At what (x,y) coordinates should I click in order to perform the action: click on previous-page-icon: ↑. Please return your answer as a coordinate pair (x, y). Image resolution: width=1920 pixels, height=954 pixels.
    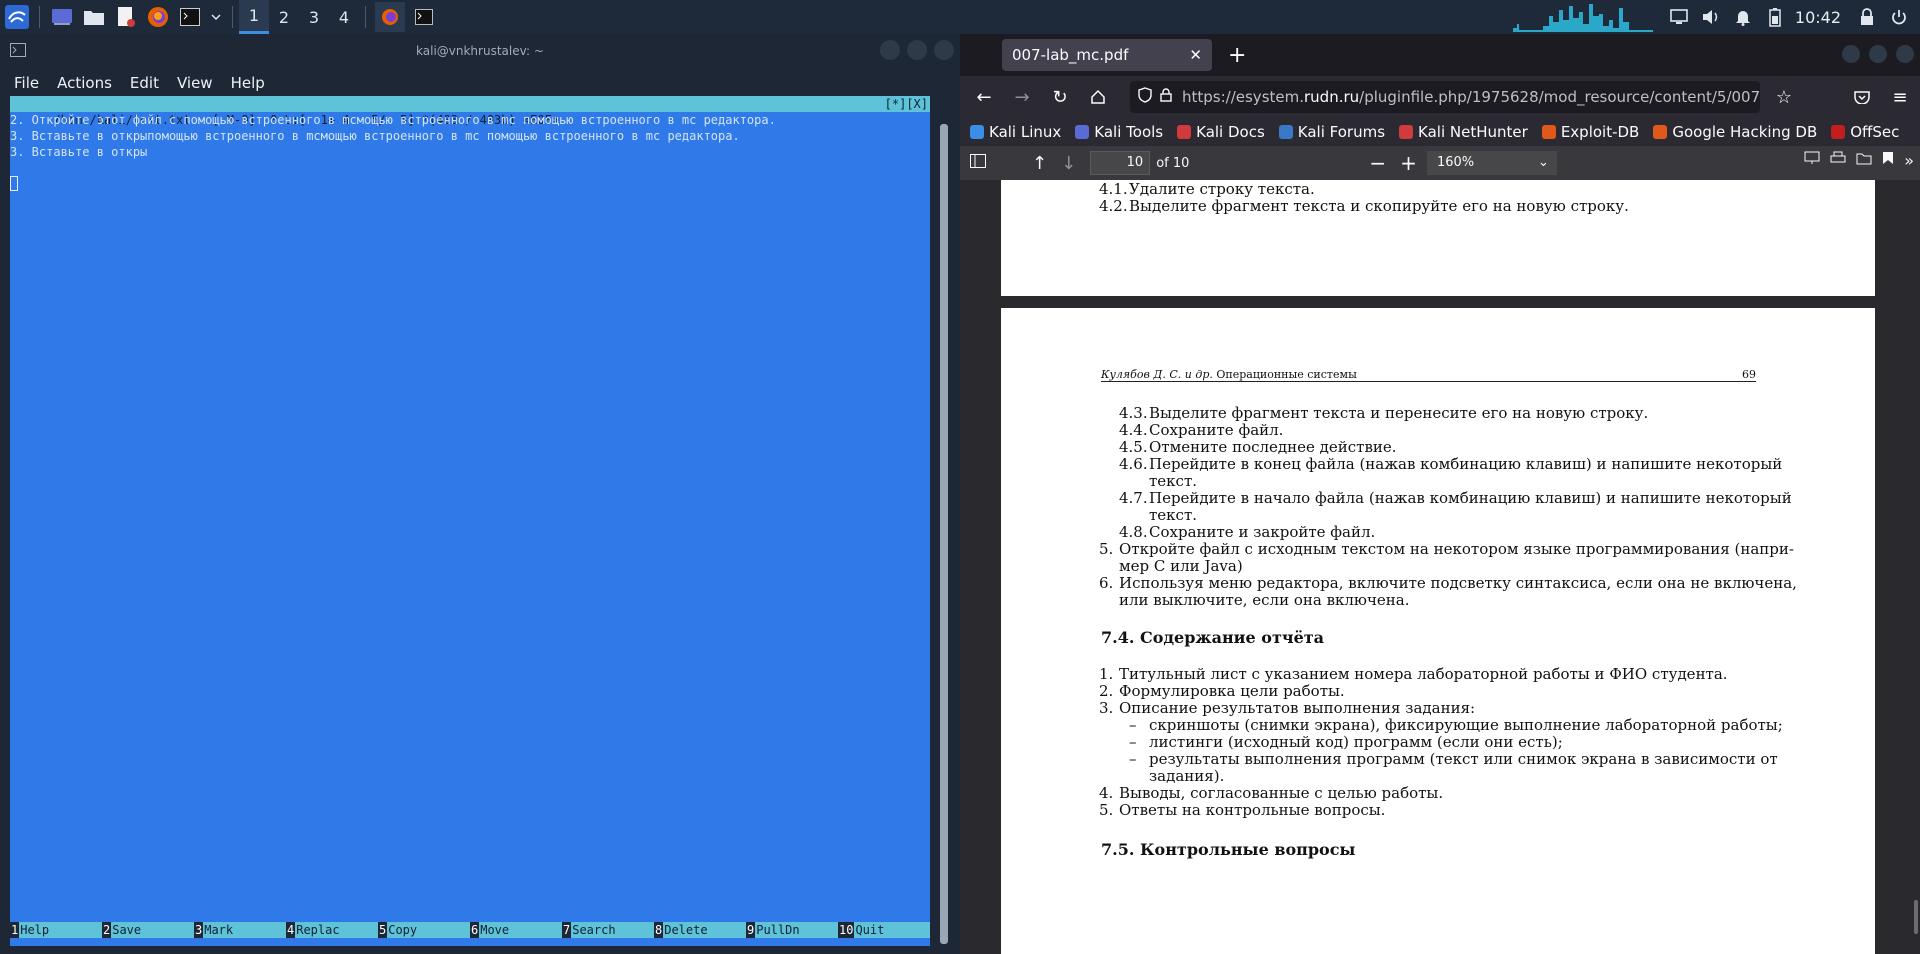
    Looking at the image, I should click on (1039, 163).